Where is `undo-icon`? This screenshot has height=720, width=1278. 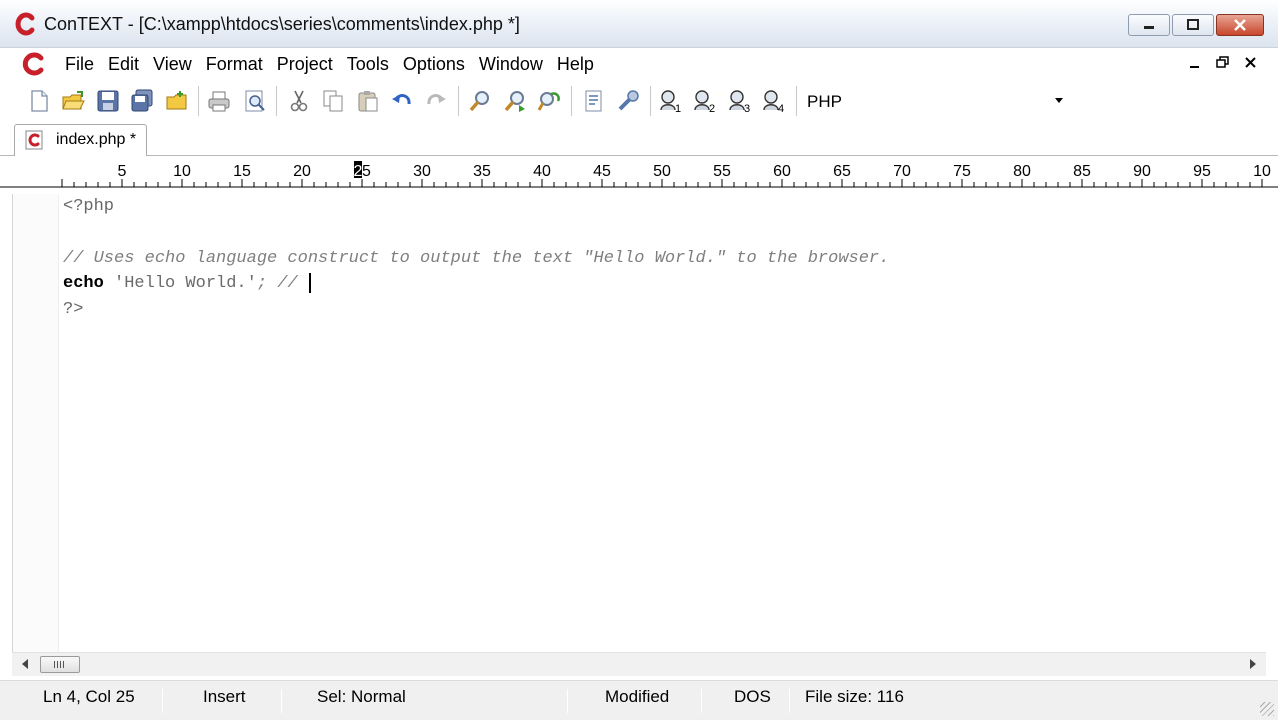
undo-icon is located at coordinates (402, 101).